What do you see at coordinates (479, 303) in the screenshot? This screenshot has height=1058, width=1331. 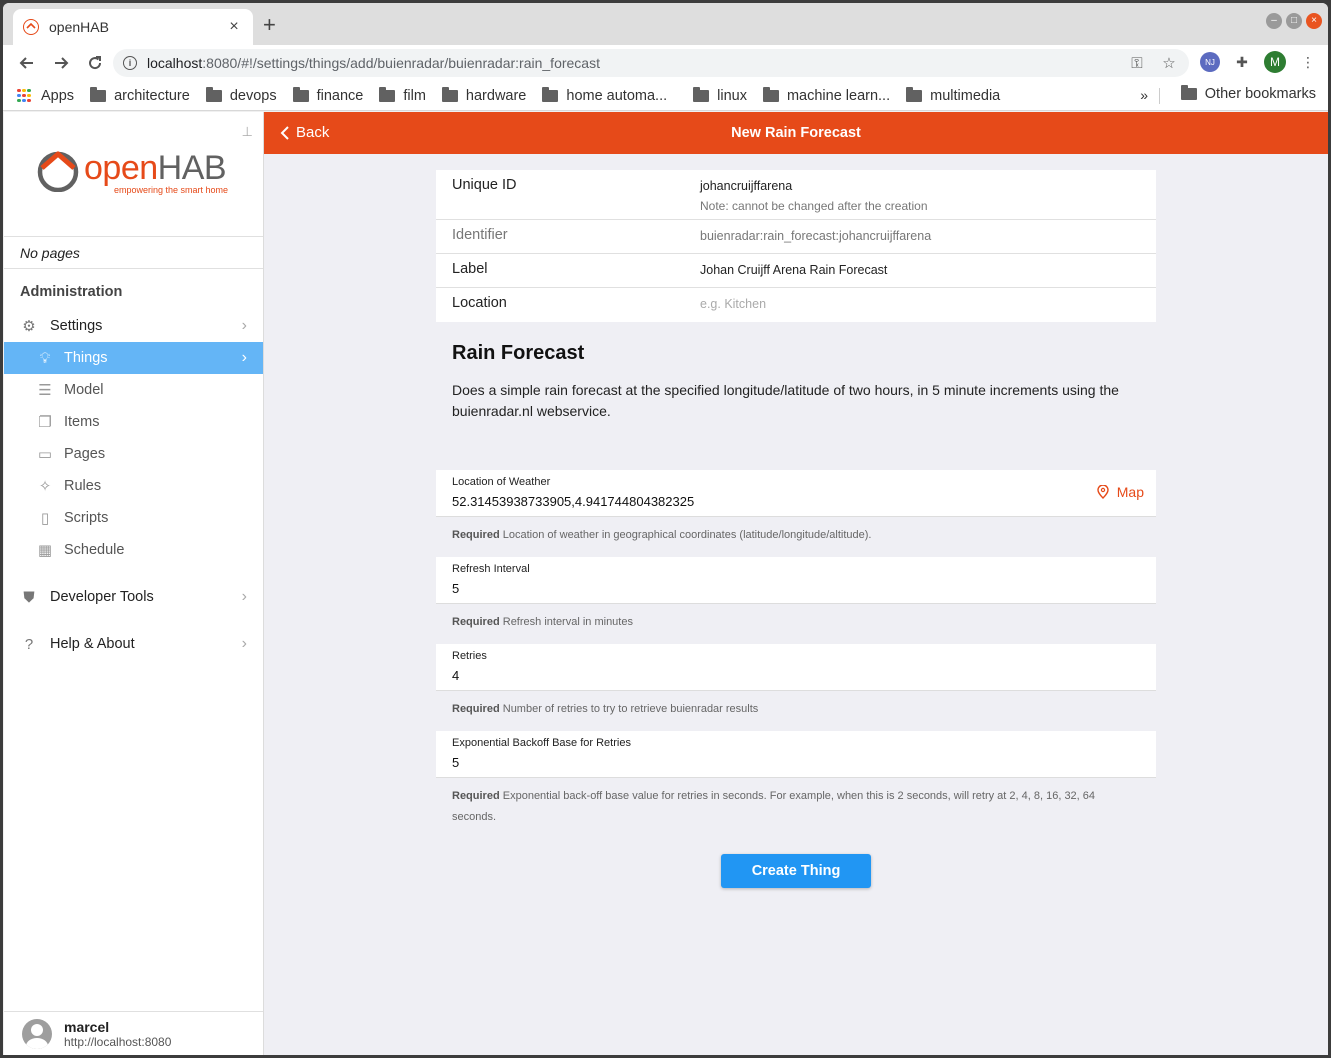 I see `location-label: Location` at bounding box center [479, 303].